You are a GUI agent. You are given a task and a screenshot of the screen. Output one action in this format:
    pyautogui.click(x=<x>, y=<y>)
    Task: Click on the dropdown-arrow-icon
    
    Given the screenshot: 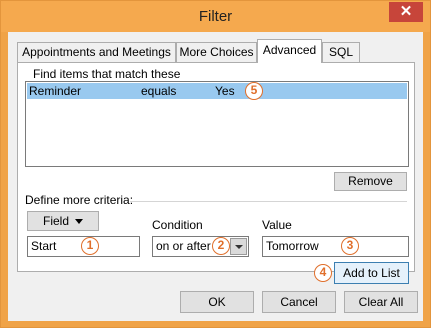 What is the action you would take?
    pyautogui.click(x=238, y=246)
    